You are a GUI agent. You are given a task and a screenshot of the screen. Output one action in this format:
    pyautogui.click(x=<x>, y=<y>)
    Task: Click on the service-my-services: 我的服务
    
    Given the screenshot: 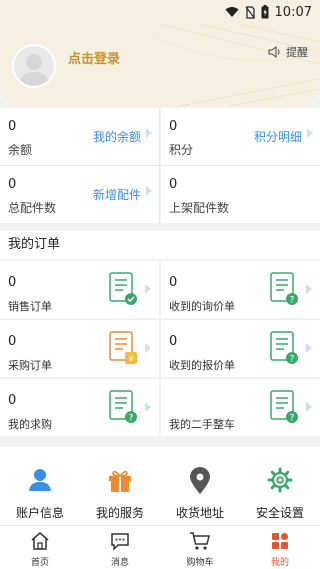 What is the action you would take?
    pyautogui.click(x=120, y=486)
    